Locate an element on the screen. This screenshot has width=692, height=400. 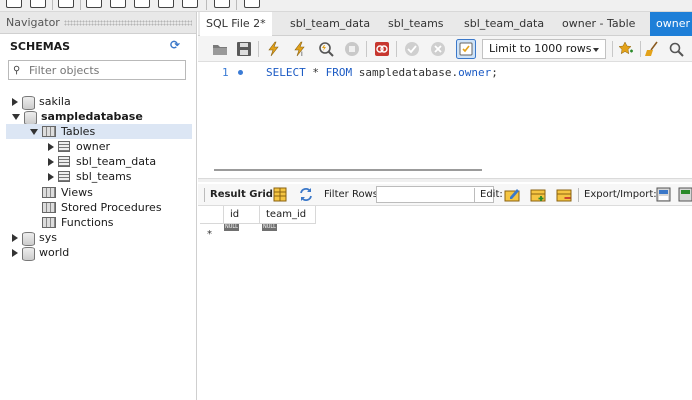
column-label: team_id is located at coordinates (286, 214).